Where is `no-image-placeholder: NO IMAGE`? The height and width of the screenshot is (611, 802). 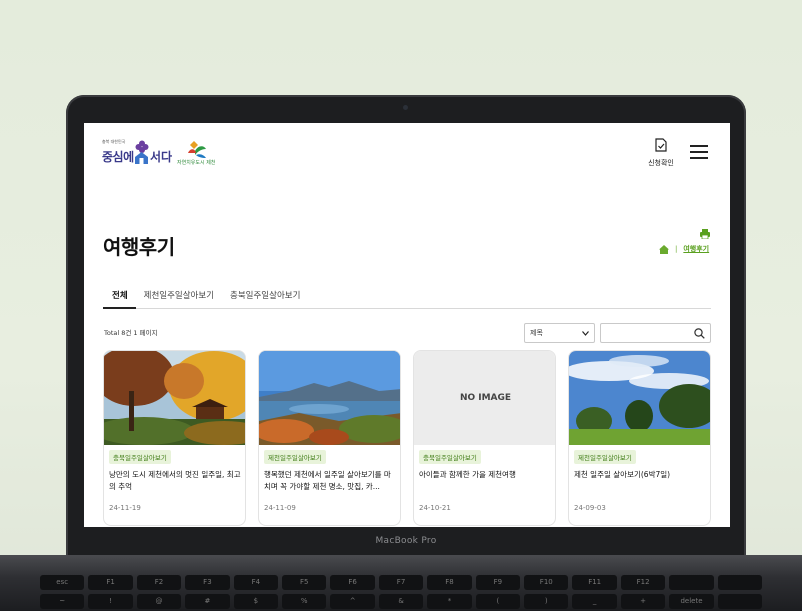
no-image-placeholder: NO IMAGE is located at coordinates (484, 398).